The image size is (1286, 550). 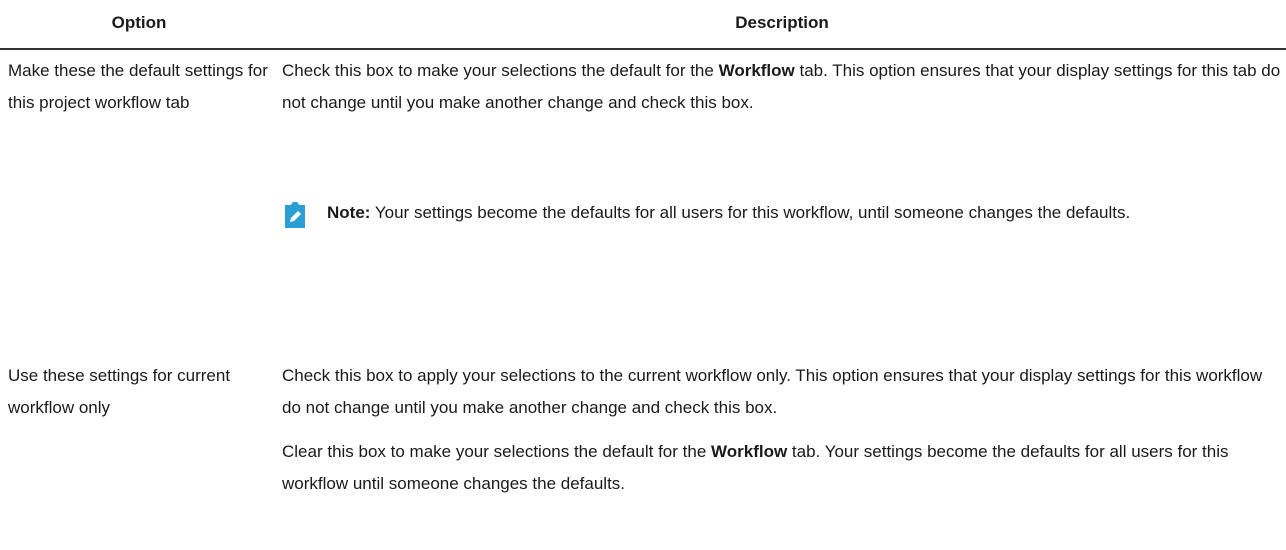 I want to click on header-description: Description, so click(x=782, y=22).